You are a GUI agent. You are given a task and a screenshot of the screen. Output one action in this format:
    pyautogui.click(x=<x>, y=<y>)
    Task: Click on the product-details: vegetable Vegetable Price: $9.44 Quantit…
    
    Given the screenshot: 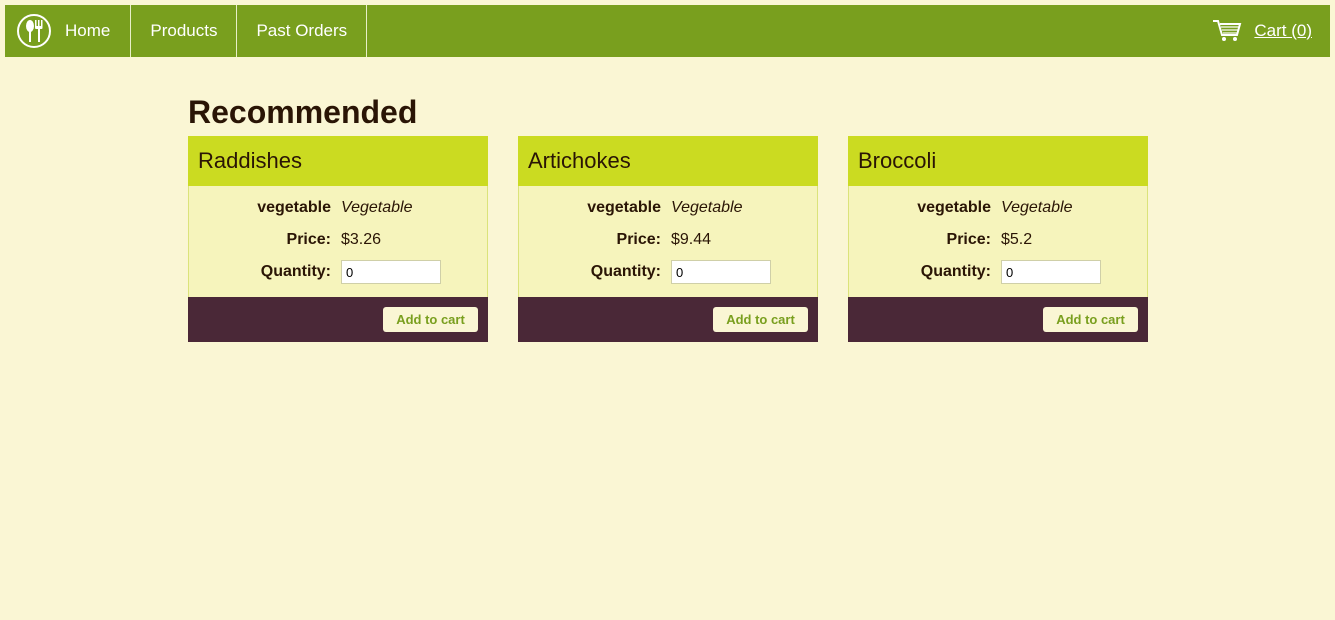 What is the action you would take?
    pyautogui.click(x=668, y=241)
    